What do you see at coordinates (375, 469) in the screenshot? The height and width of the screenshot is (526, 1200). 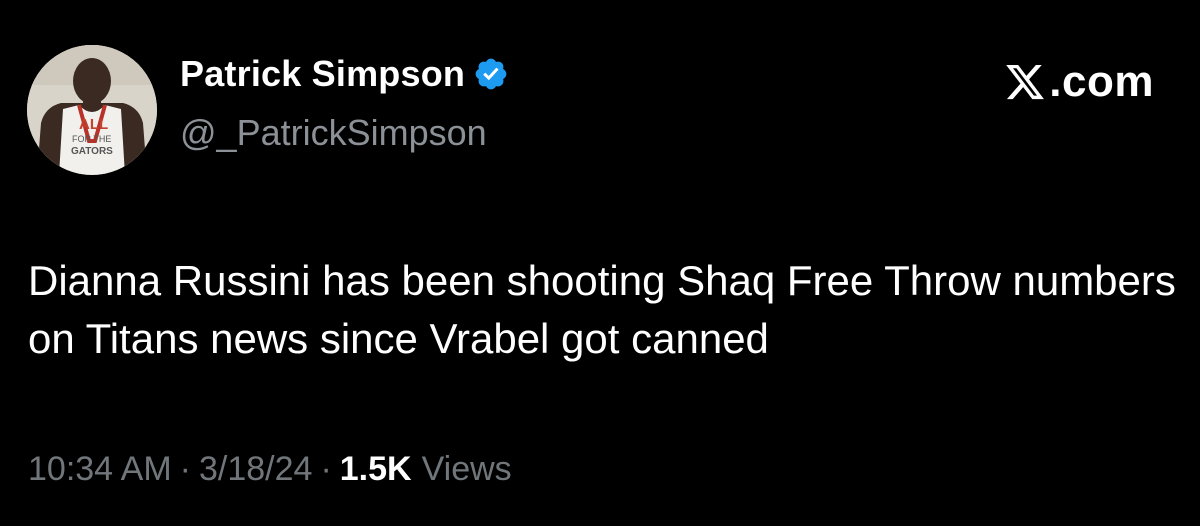 I see `views-count: 1.5K` at bounding box center [375, 469].